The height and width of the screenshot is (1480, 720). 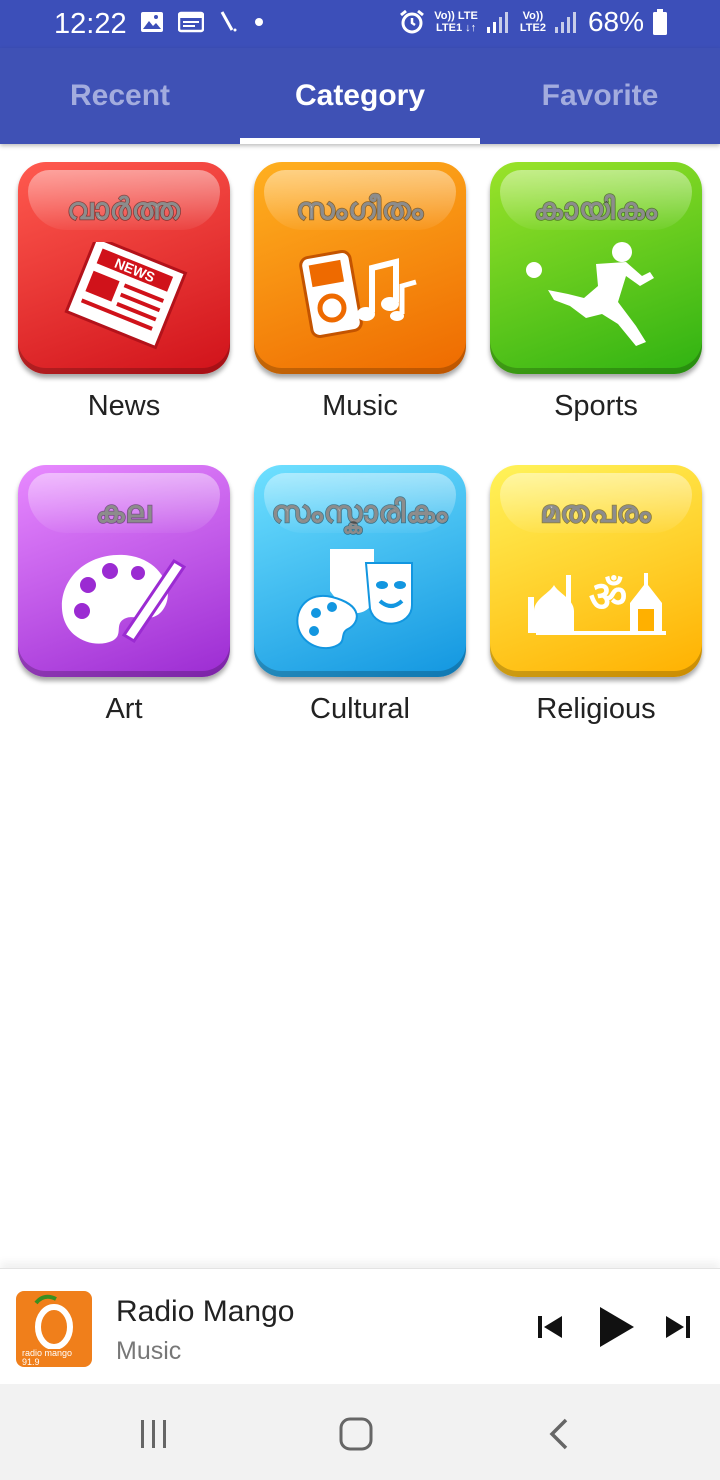 I want to click on alarm-icon, so click(x=412, y=21).